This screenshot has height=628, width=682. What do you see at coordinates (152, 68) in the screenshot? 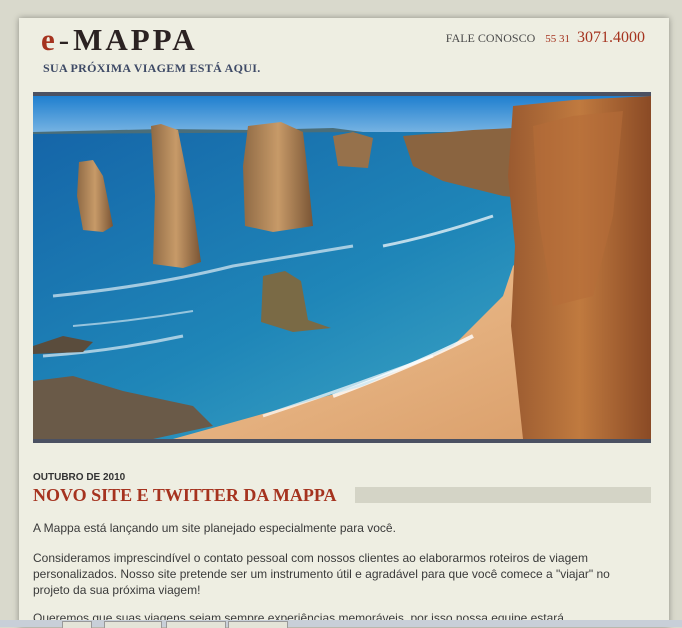
I see `site-tagline: SUA PRÓXIMA VIAGEM ESTÁ AQUI.` at bounding box center [152, 68].